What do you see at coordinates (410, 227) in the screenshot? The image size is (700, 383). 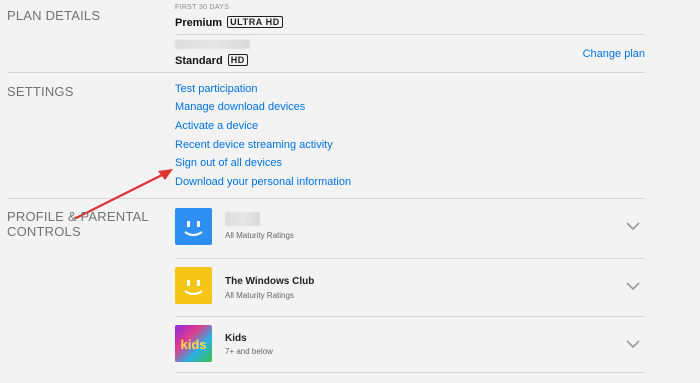 I see `profile-row: All Maturity Ratings` at bounding box center [410, 227].